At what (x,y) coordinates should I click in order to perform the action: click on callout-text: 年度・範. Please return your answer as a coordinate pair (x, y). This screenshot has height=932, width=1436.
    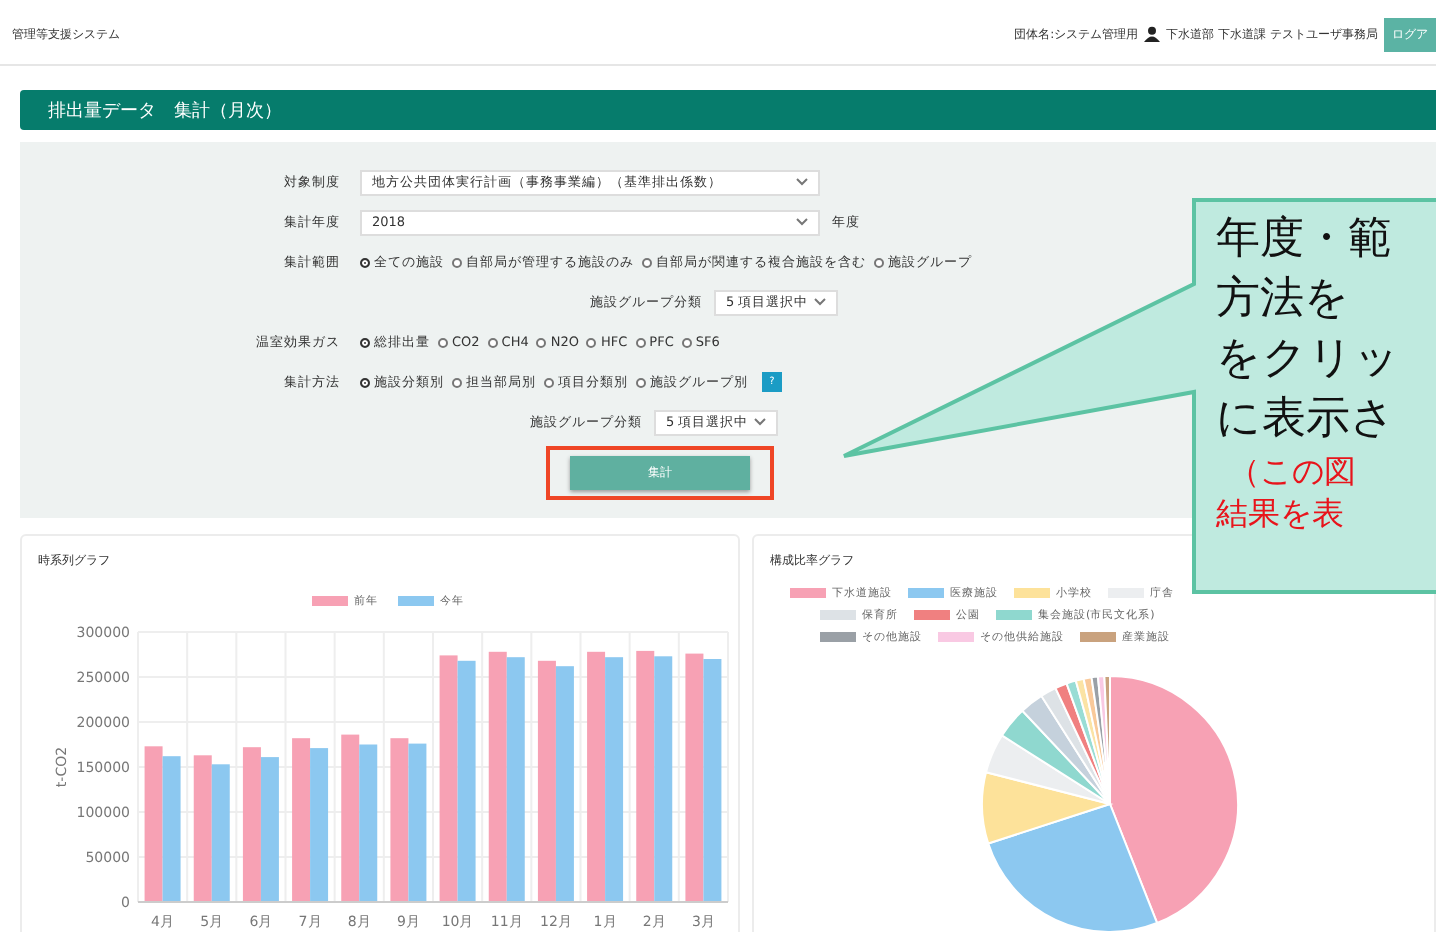
    Looking at the image, I should click on (1305, 240).